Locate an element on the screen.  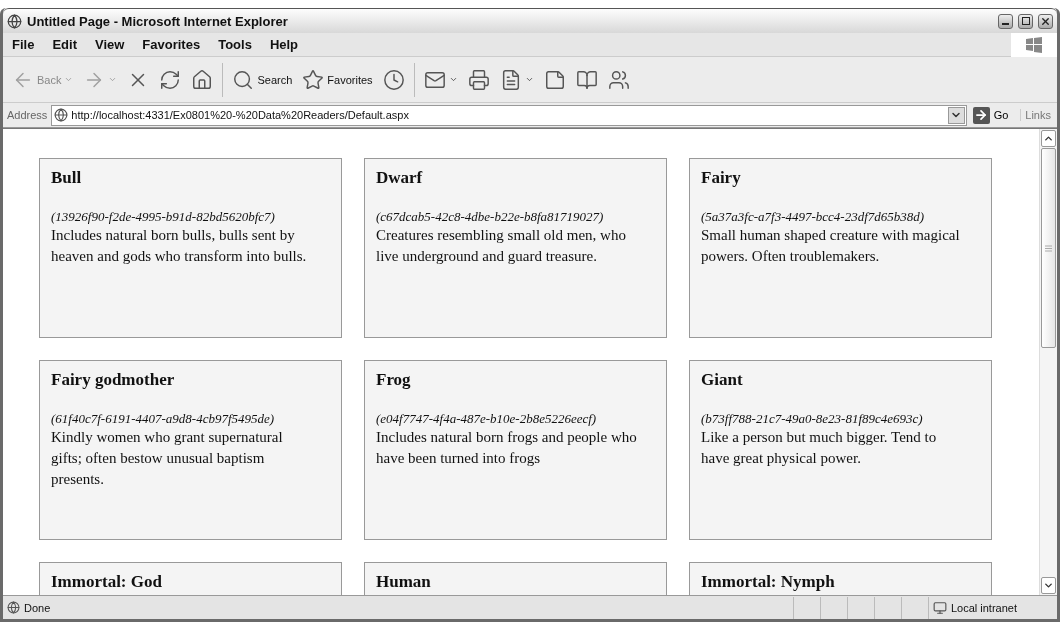
close-button is located at coordinates (1045, 21).